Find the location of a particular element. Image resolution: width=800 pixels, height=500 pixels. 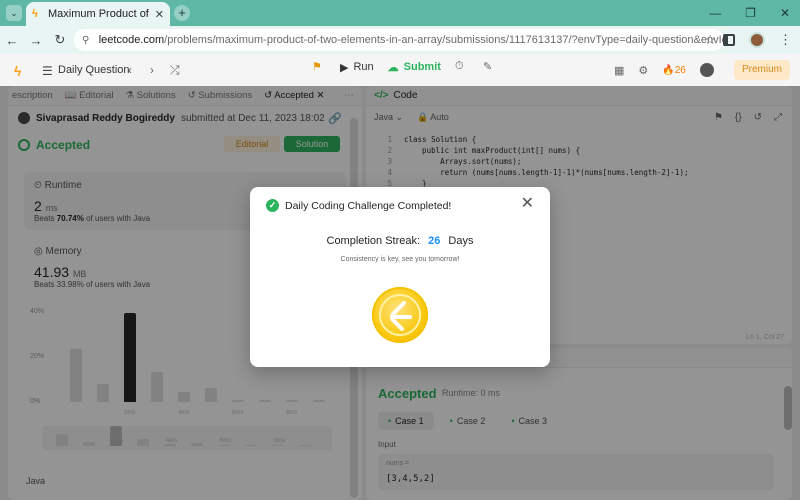

browser-tab: ϟ Maximum Product of Two Elem ✕ is located at coordinates (98, 14).